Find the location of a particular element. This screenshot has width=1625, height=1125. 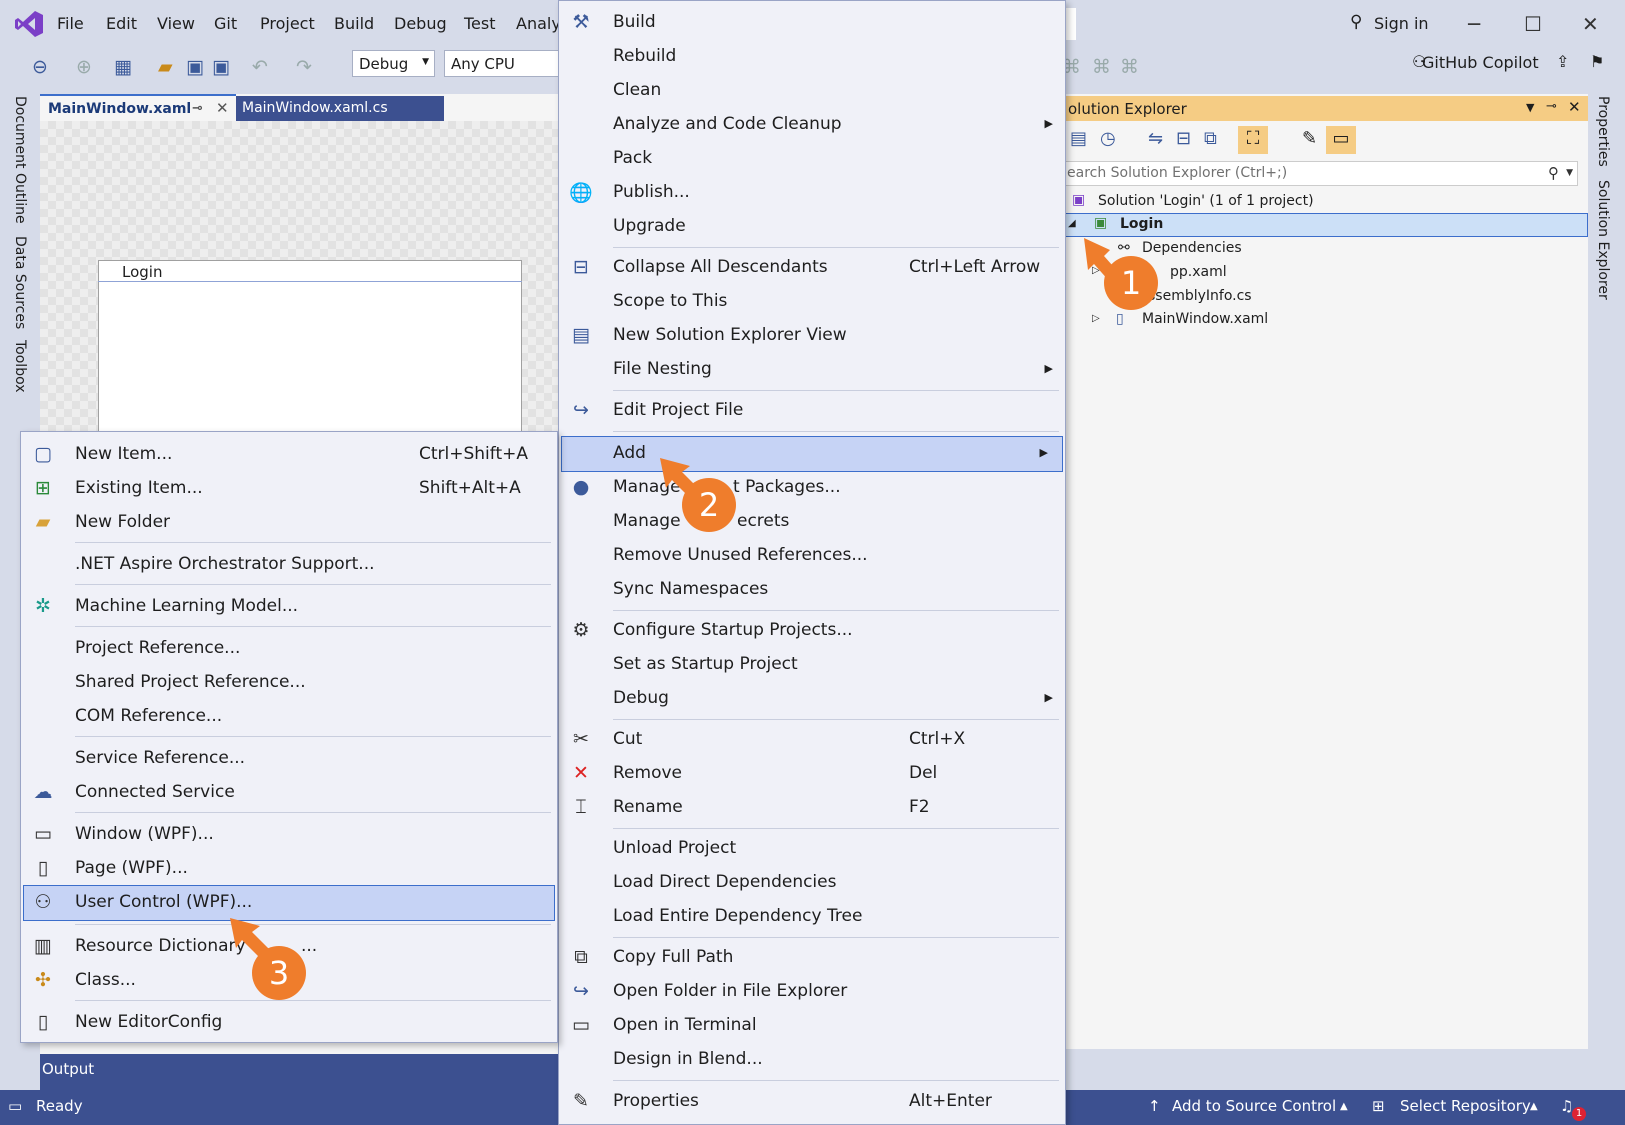

callout-badge-1: 1 is located at coordinates (1131, 283).